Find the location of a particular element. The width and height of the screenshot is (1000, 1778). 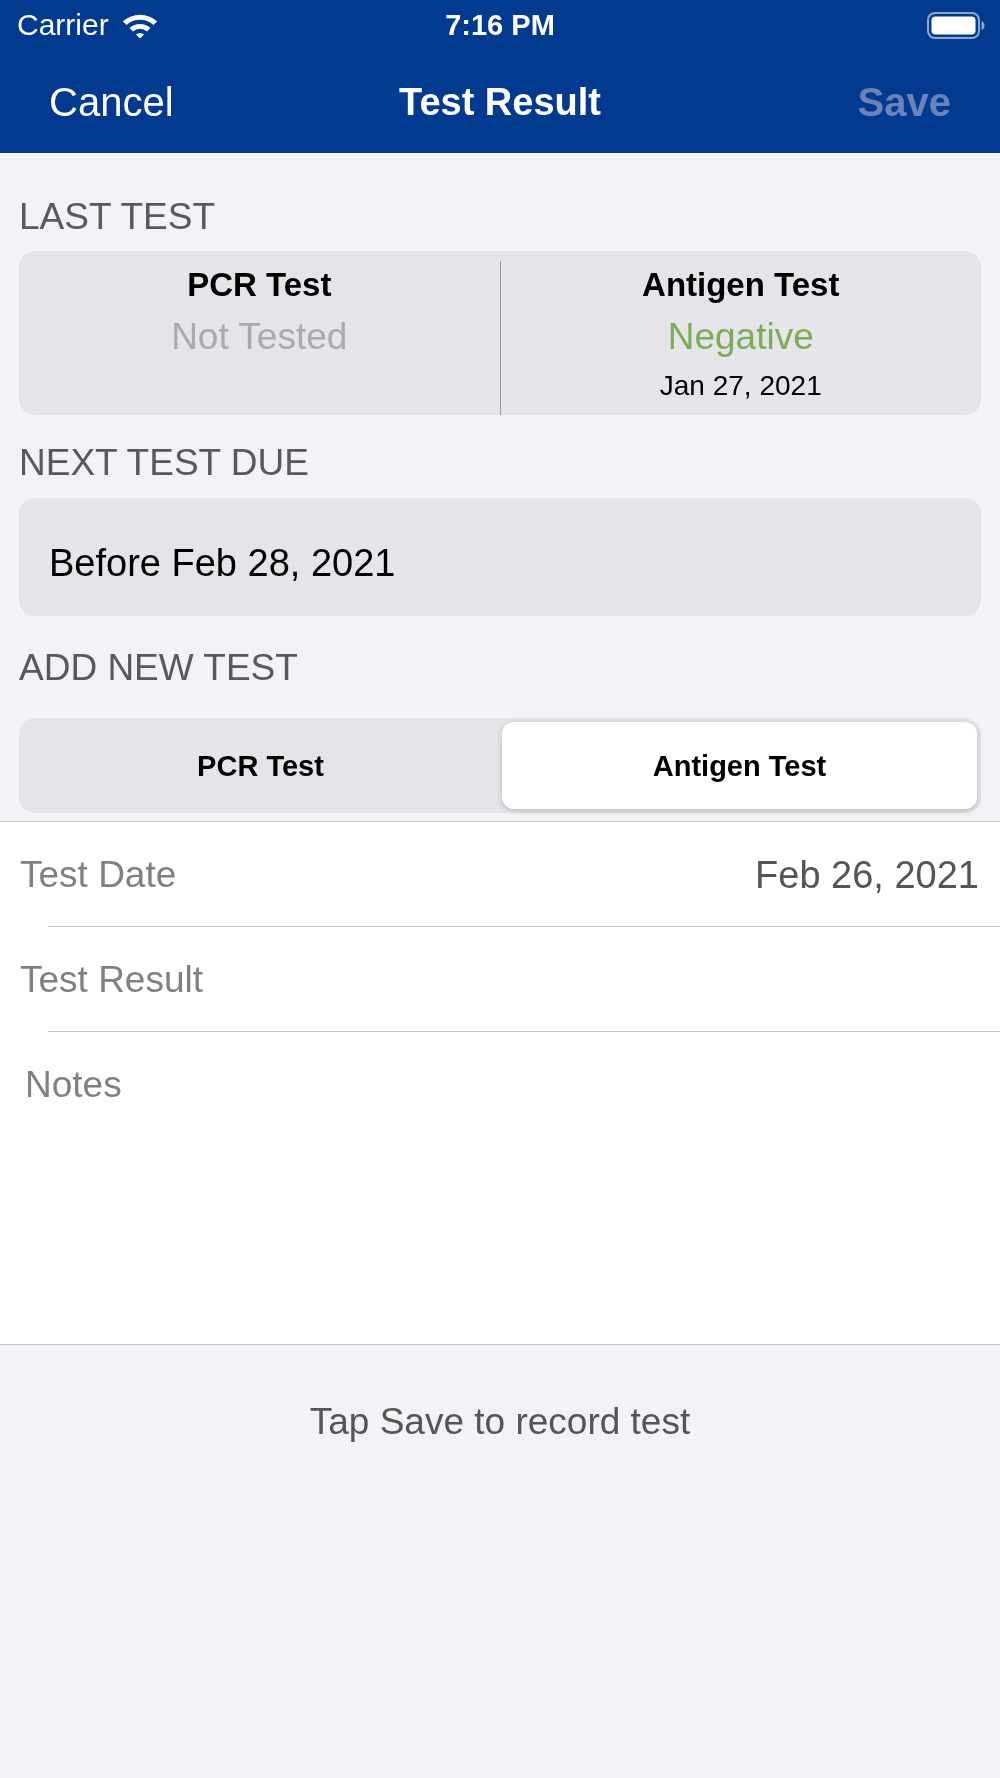

status-time: 7:16 PM is located at coordinates (500, 25).